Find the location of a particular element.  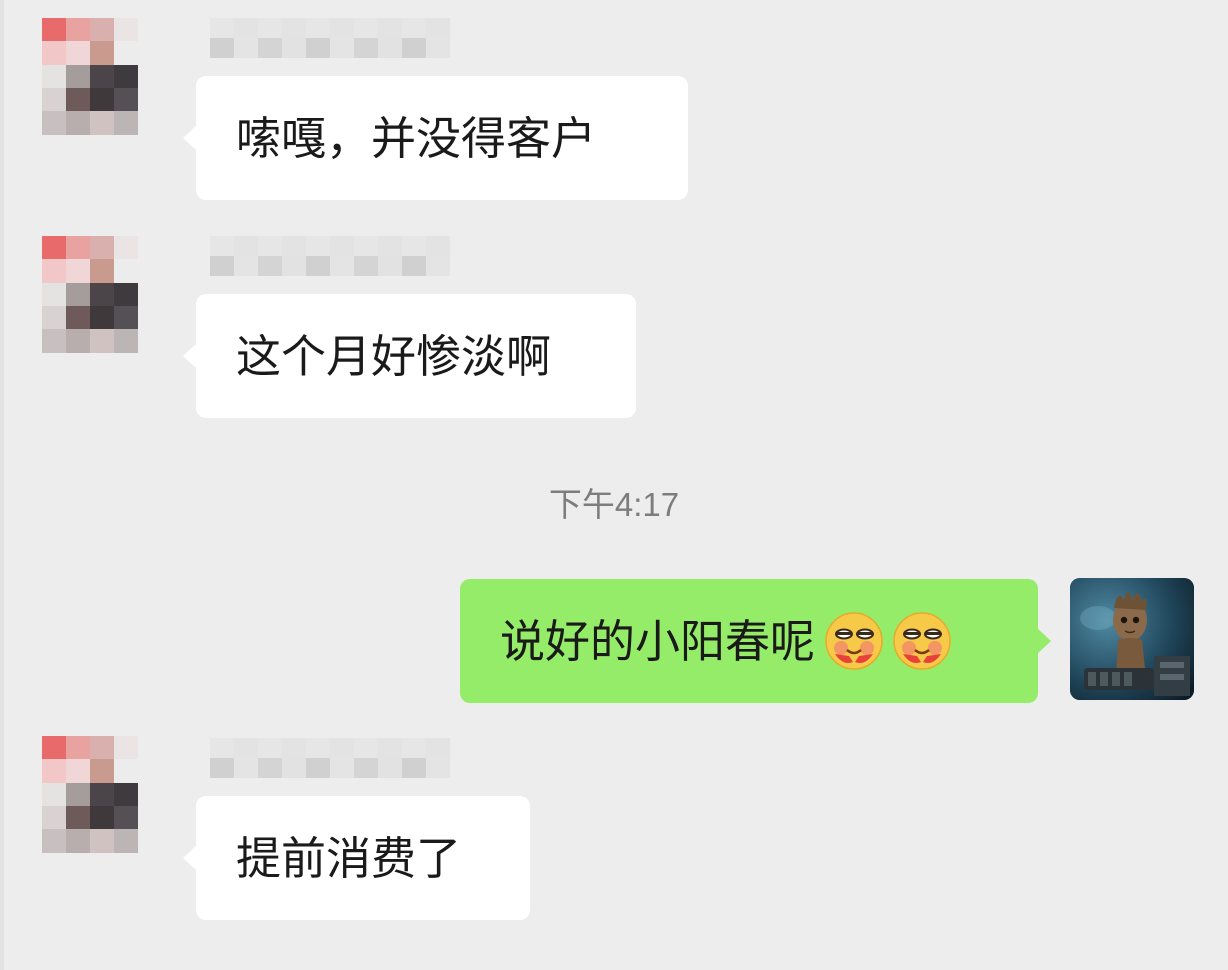

message-text: 说好的小阳春呢 is located at coordinates (658, 641).